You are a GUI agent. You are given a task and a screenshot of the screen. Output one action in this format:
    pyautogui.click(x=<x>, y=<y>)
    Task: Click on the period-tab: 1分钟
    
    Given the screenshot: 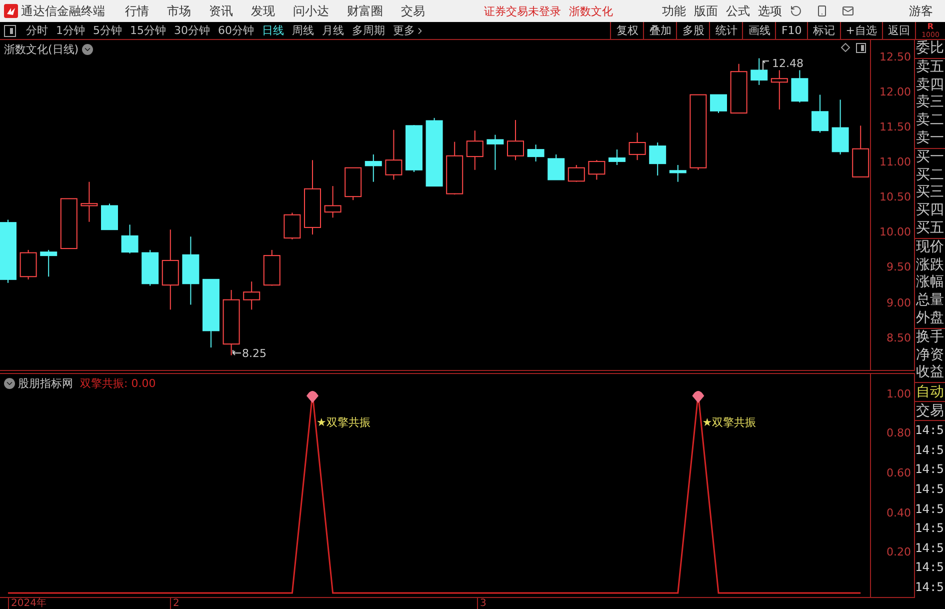 What is the action you would take?
    pyautogui.click(x=70, y=30)
    